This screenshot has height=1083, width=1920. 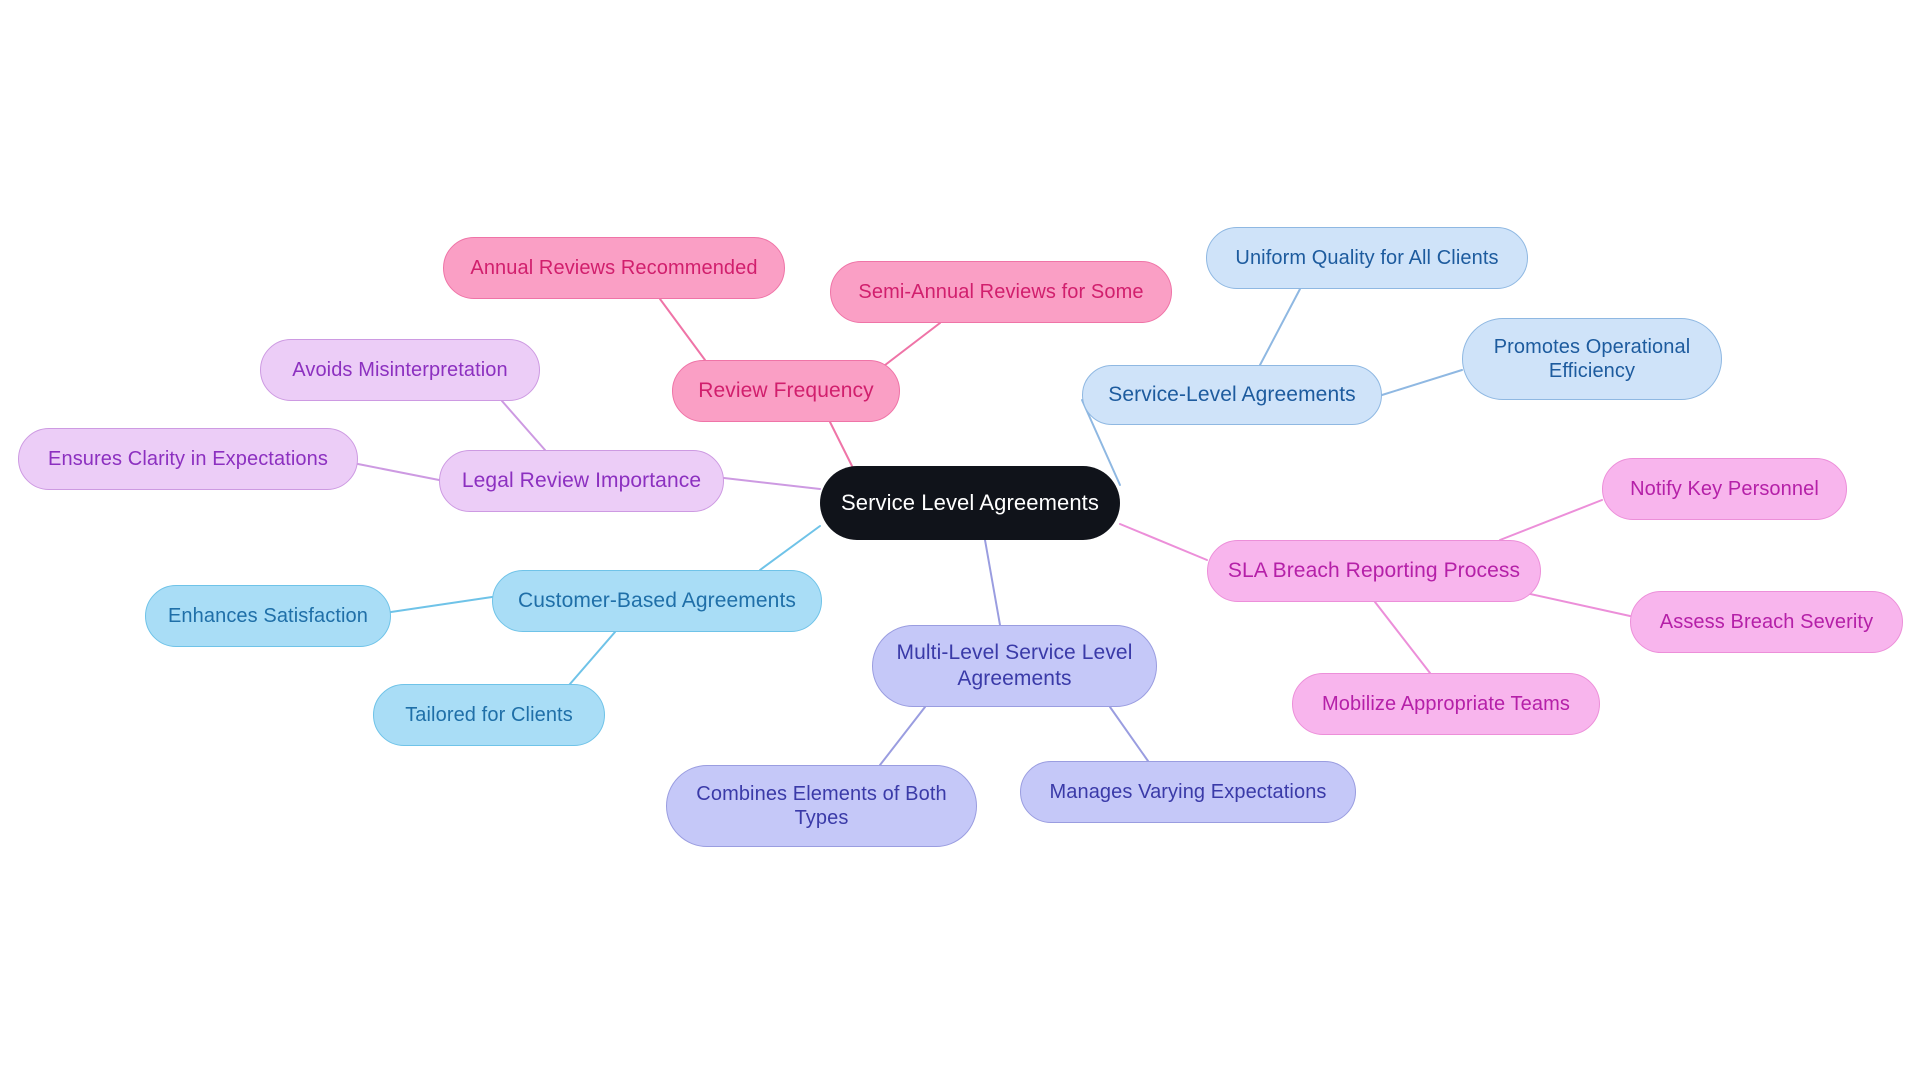 I want to click on mindmap-node-label: Notify Key Personnel, so click(x=1724, y=488).